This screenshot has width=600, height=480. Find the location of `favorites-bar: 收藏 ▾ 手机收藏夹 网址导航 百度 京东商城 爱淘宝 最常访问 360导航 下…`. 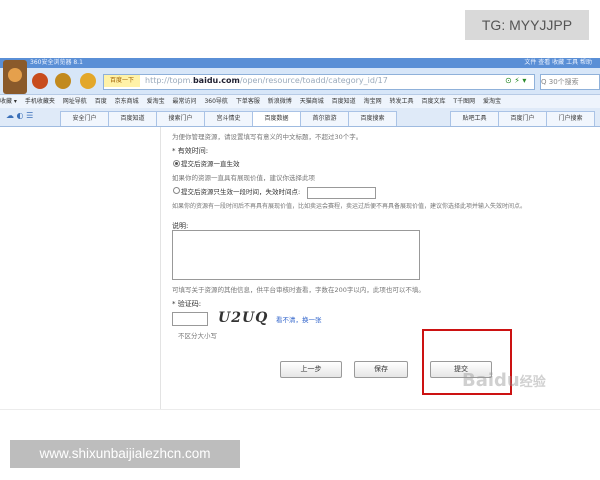

favorites-bar: 收藏 ▾ 手机收藏夹 网址导航 百度 京东商城 爱淘宝 最常访问 360导航 下… is located at coordinates (300, 102).